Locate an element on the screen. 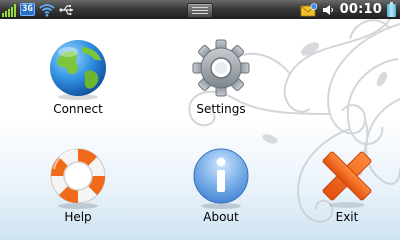 This screenshot has width=400, height=240. new-message-icon is located at coordinates (308, 9).